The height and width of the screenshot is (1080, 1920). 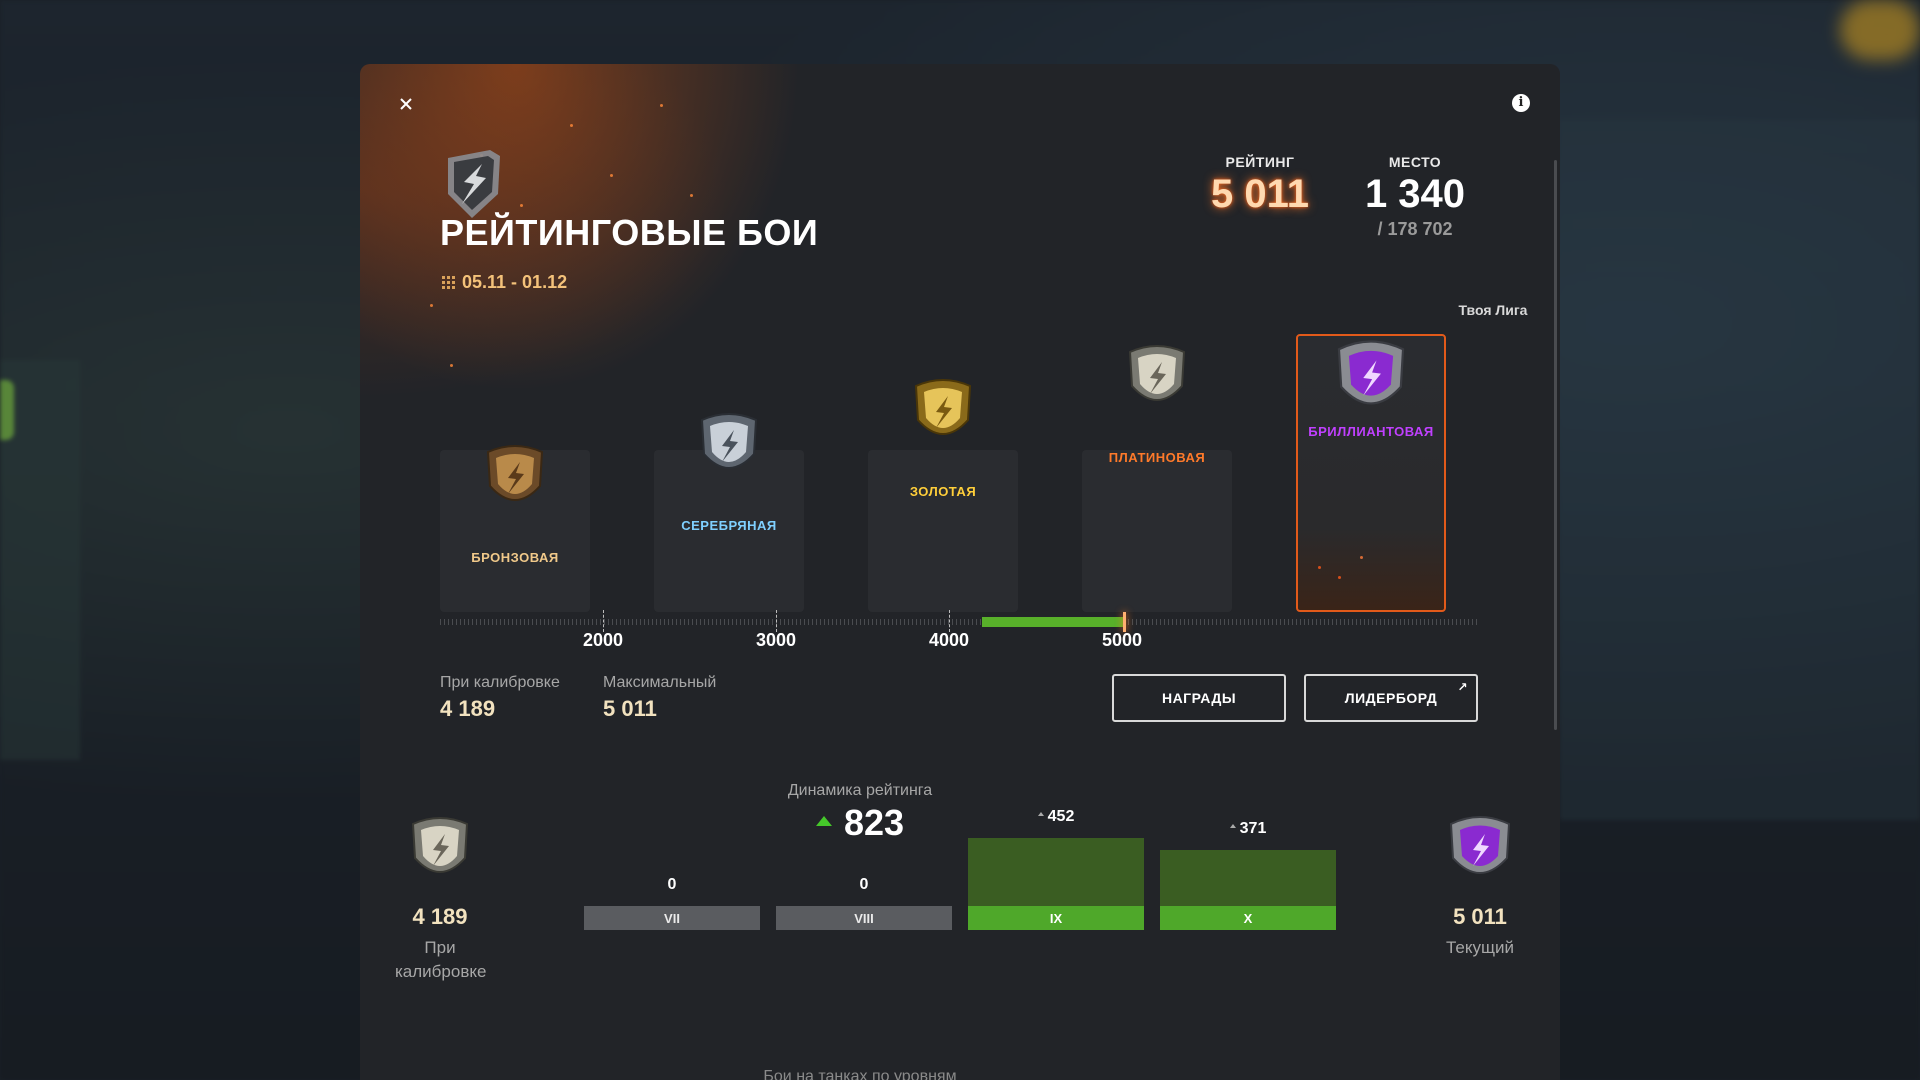 What do you see at coordinates (515, 528) in the screenshot?
I see `league-card-bronze: БРОНЗОВАЯ` at bounding box center [515, 528].